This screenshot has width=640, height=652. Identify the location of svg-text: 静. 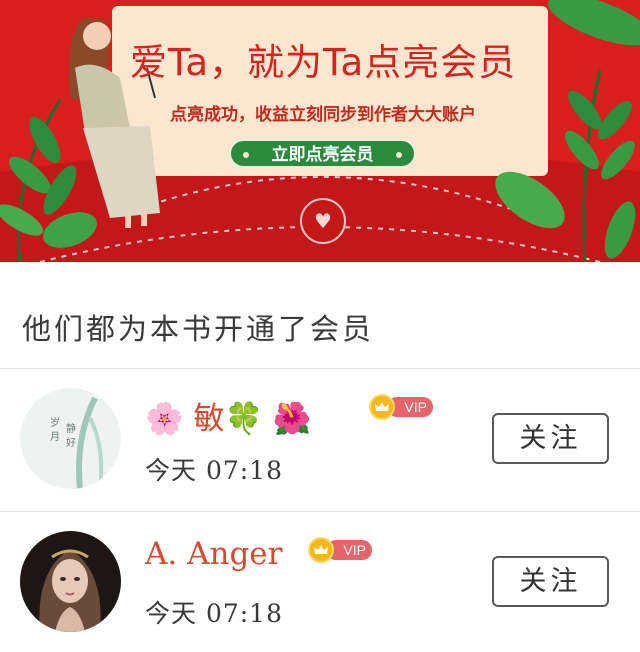
(71, 428).